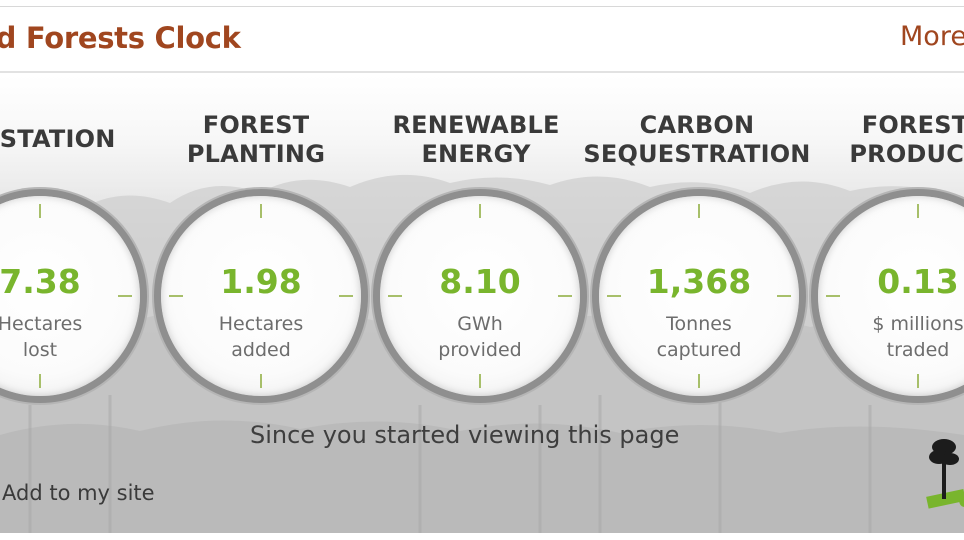  Describe the element at coordinates (697, 125) in the screenshot. I see `category-line: CARBON` at that location.